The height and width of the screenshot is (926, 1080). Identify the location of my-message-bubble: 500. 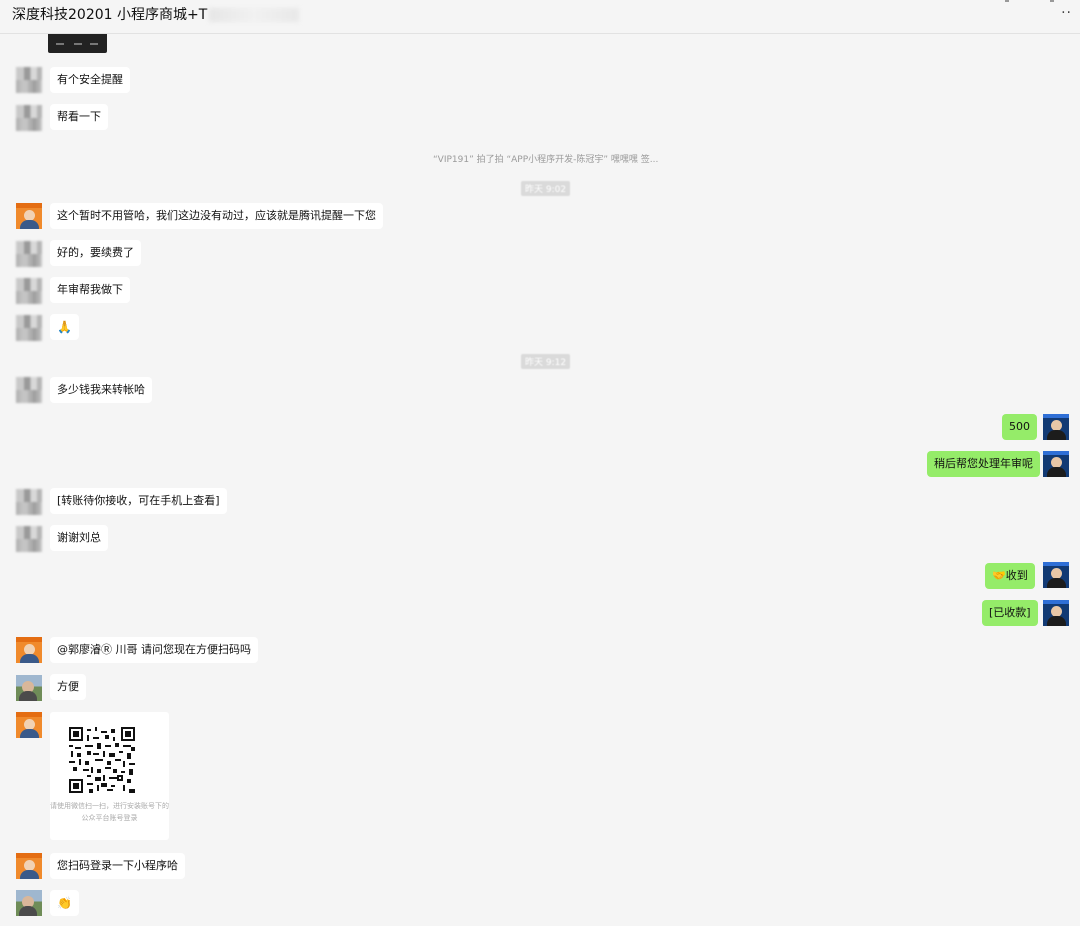
(1019, 427).